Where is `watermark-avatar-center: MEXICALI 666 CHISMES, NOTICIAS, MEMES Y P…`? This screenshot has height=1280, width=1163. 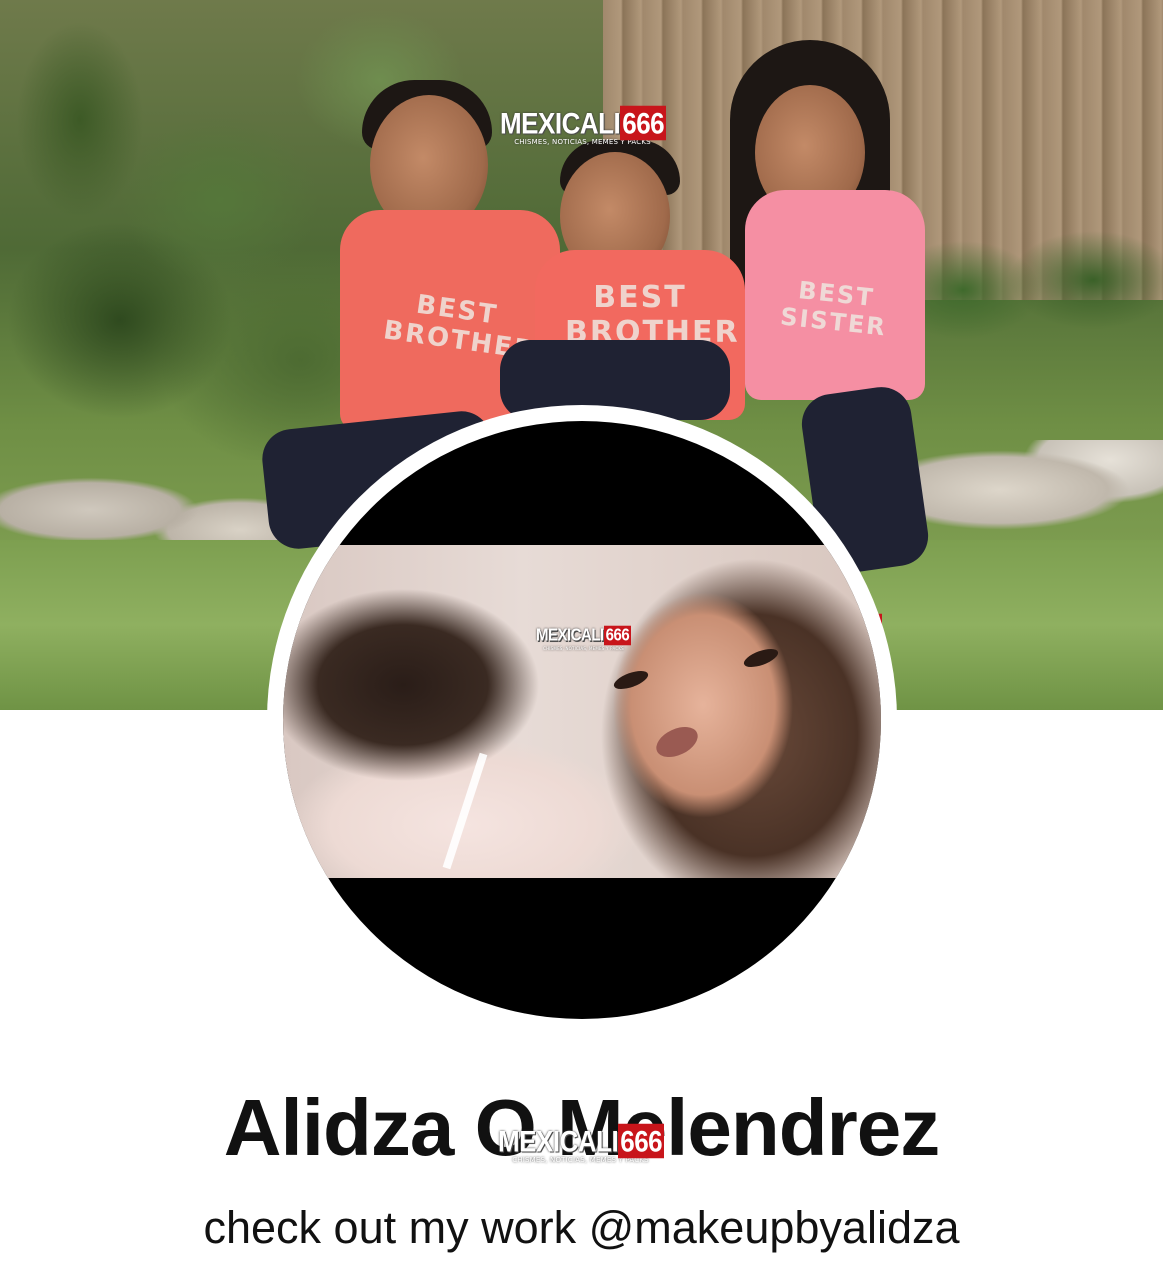 watermark-avatar-center: MEXICALI 666 CHISMES, NOTICIAS, MEMES Y P… is located at coordinates (584, 638).